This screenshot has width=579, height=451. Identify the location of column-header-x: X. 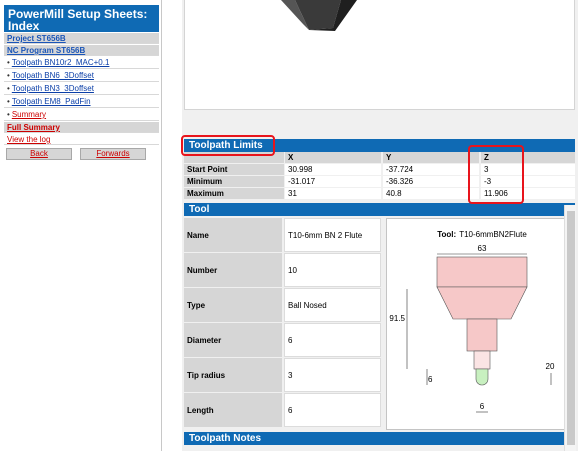
(333, 157).